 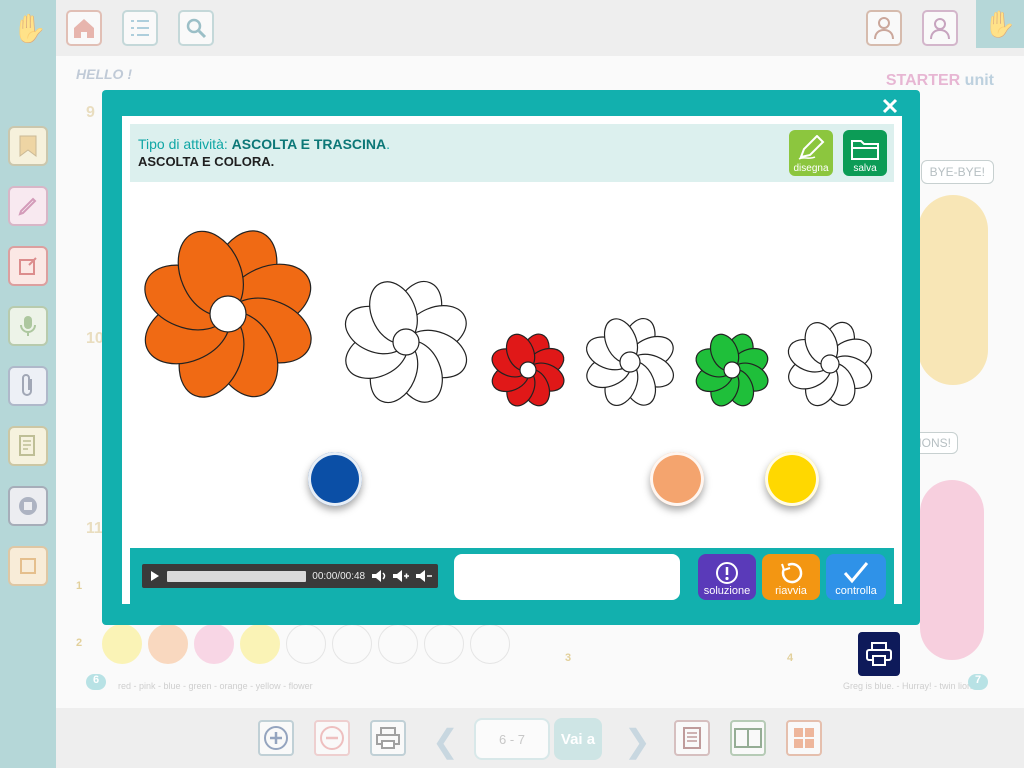 What do you see at coordinates (856, 573) in the screenshot?
I see `check-icon` at bounding box center [856, 573].